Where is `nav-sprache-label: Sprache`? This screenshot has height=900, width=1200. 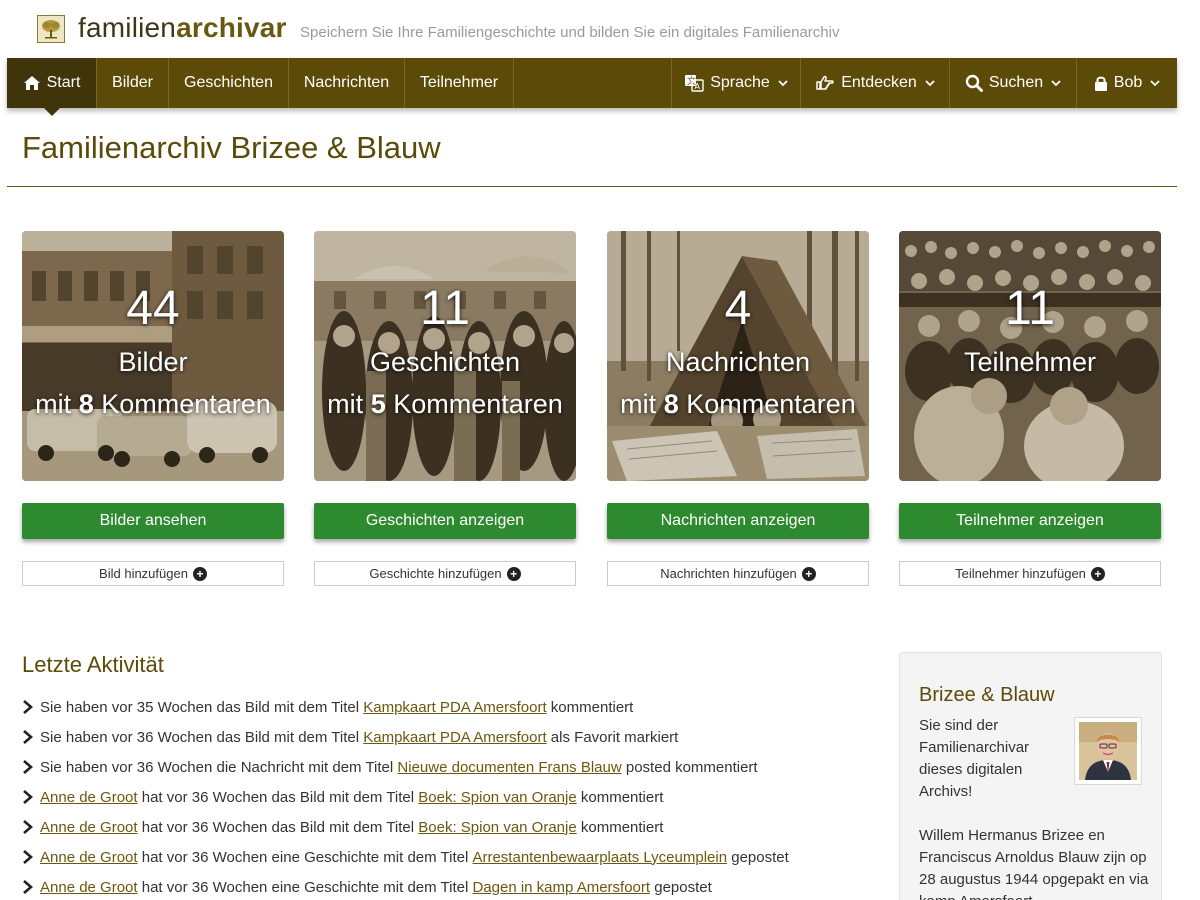
nav-sprache-label: Sprache is located at coordinates (740, 82).